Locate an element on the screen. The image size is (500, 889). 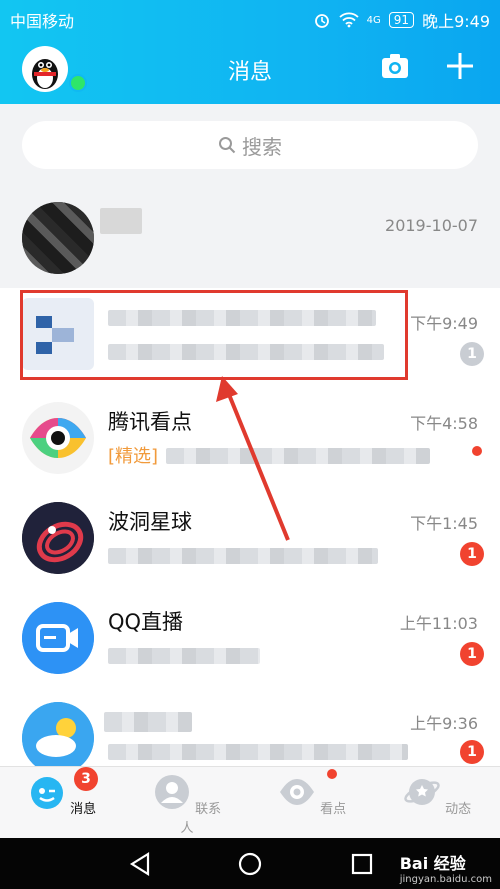
watermark-text: Bai 经验 is located at coordinates (432, 863).